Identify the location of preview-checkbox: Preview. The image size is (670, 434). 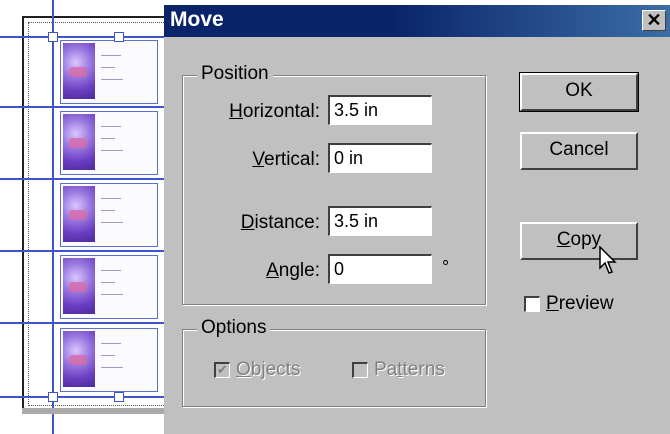
(569, 304).